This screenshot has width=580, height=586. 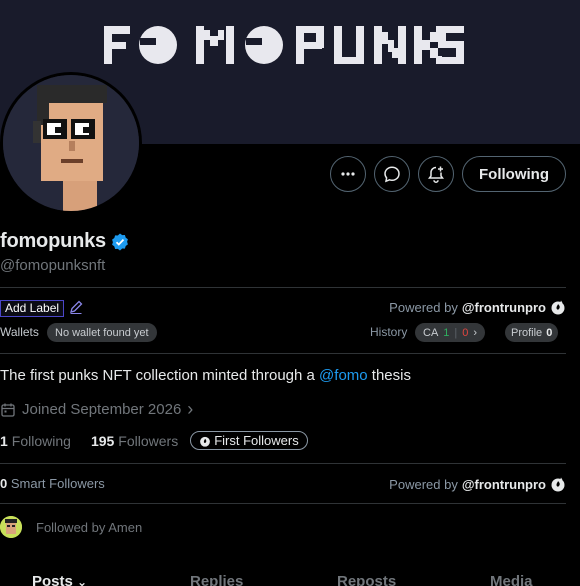 I want to click on more-horizontal-icon, so click(x=348, y=174).